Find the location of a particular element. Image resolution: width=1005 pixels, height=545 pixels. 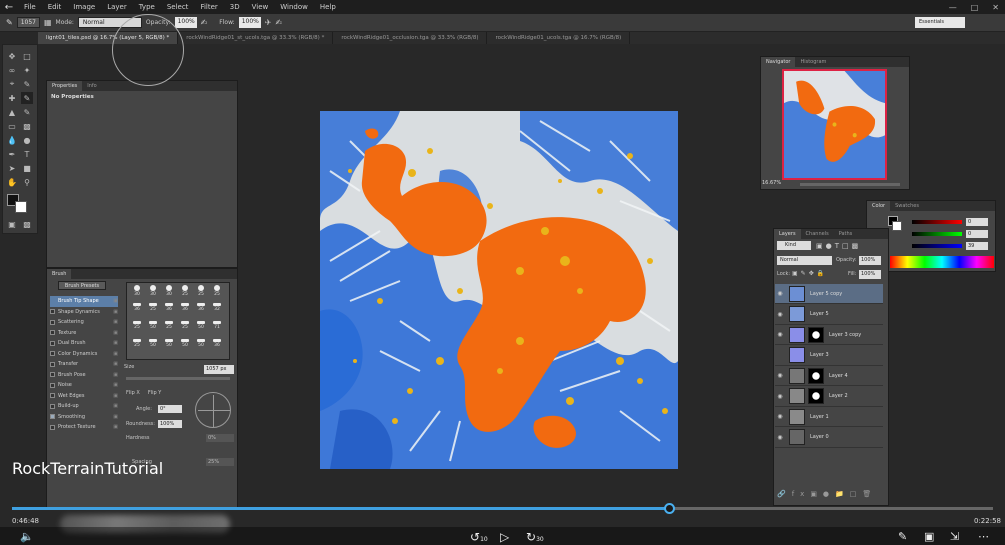

clone-stamp-icon: ▲ is located at coordinates (12, 112).